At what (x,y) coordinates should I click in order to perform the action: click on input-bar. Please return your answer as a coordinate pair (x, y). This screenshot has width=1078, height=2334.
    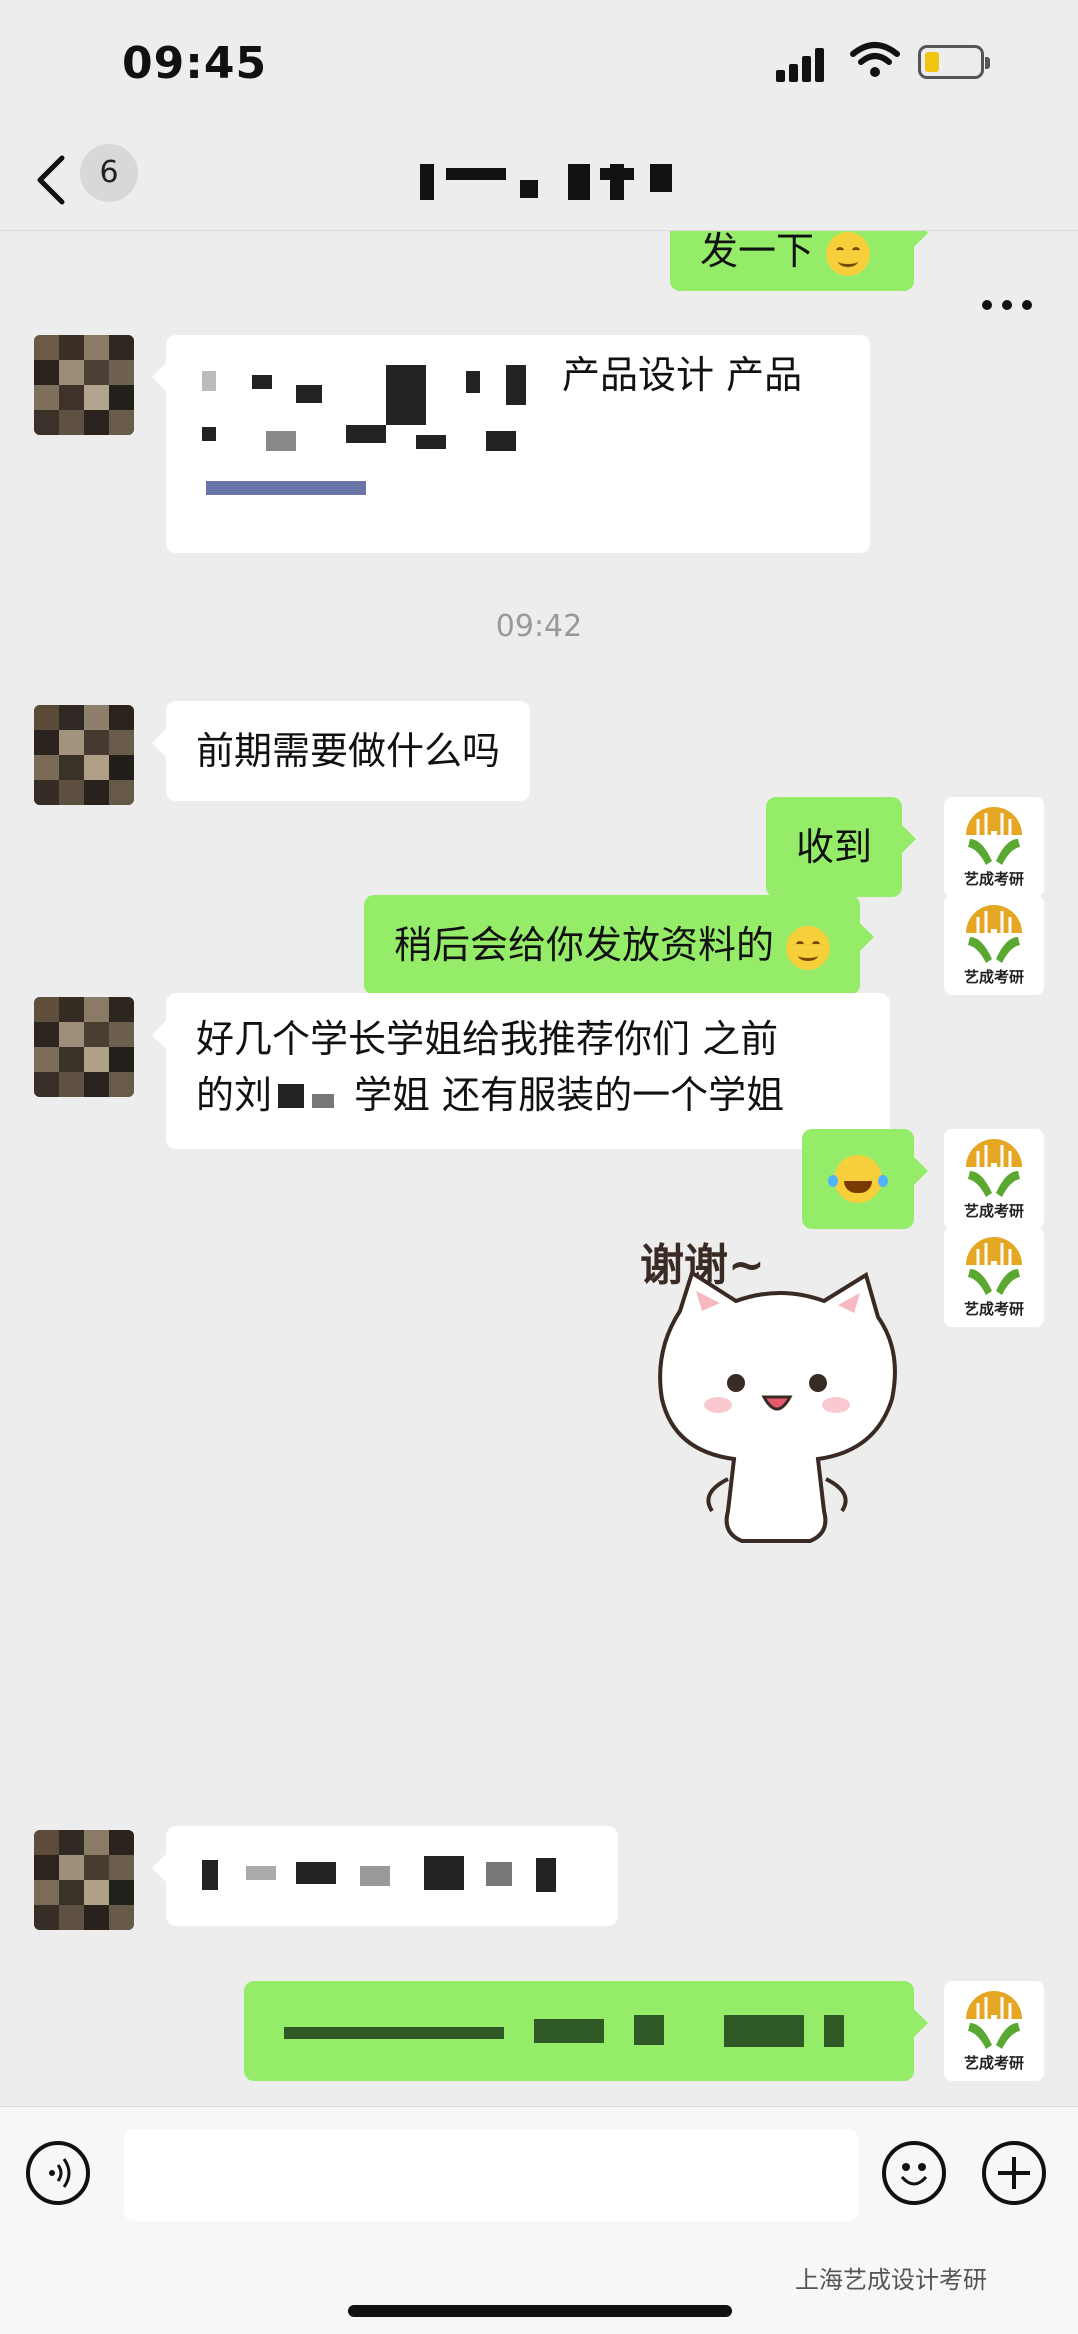
    Looking at the image, I should click on (539, 2220).